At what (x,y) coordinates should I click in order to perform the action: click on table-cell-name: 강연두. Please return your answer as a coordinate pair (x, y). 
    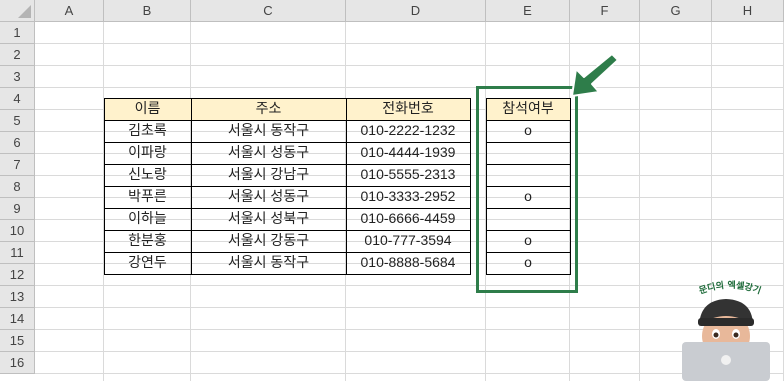
    Looking at the image, I should click on (147, 263).